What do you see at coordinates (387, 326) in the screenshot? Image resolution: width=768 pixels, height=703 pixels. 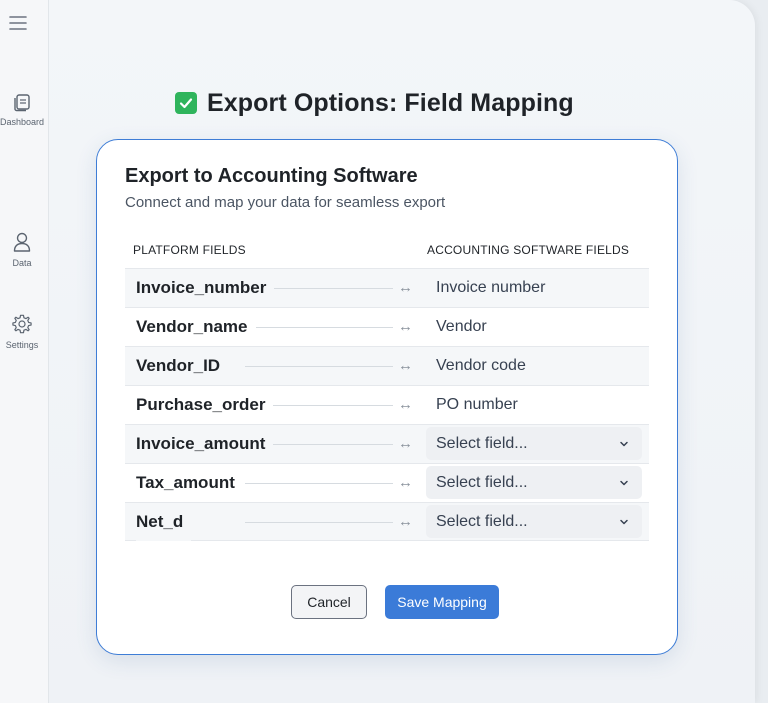 I see `mapping-row-vendor-name: Vendor_name ↔ Vendor` at bounding box center [387, 326].